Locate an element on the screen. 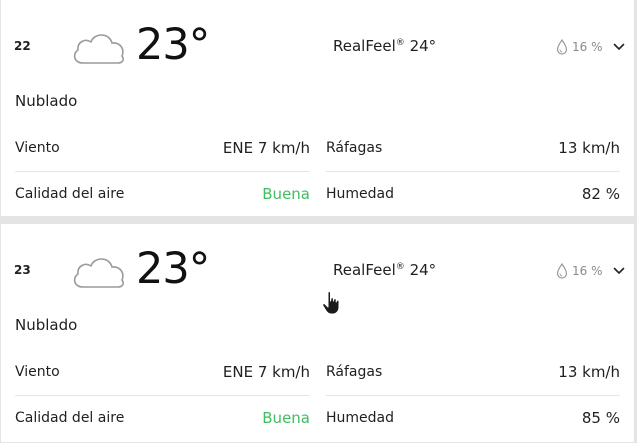 This screenshot has height=443, width=637. hour-label: 23 is located at coordinates (22, 270).